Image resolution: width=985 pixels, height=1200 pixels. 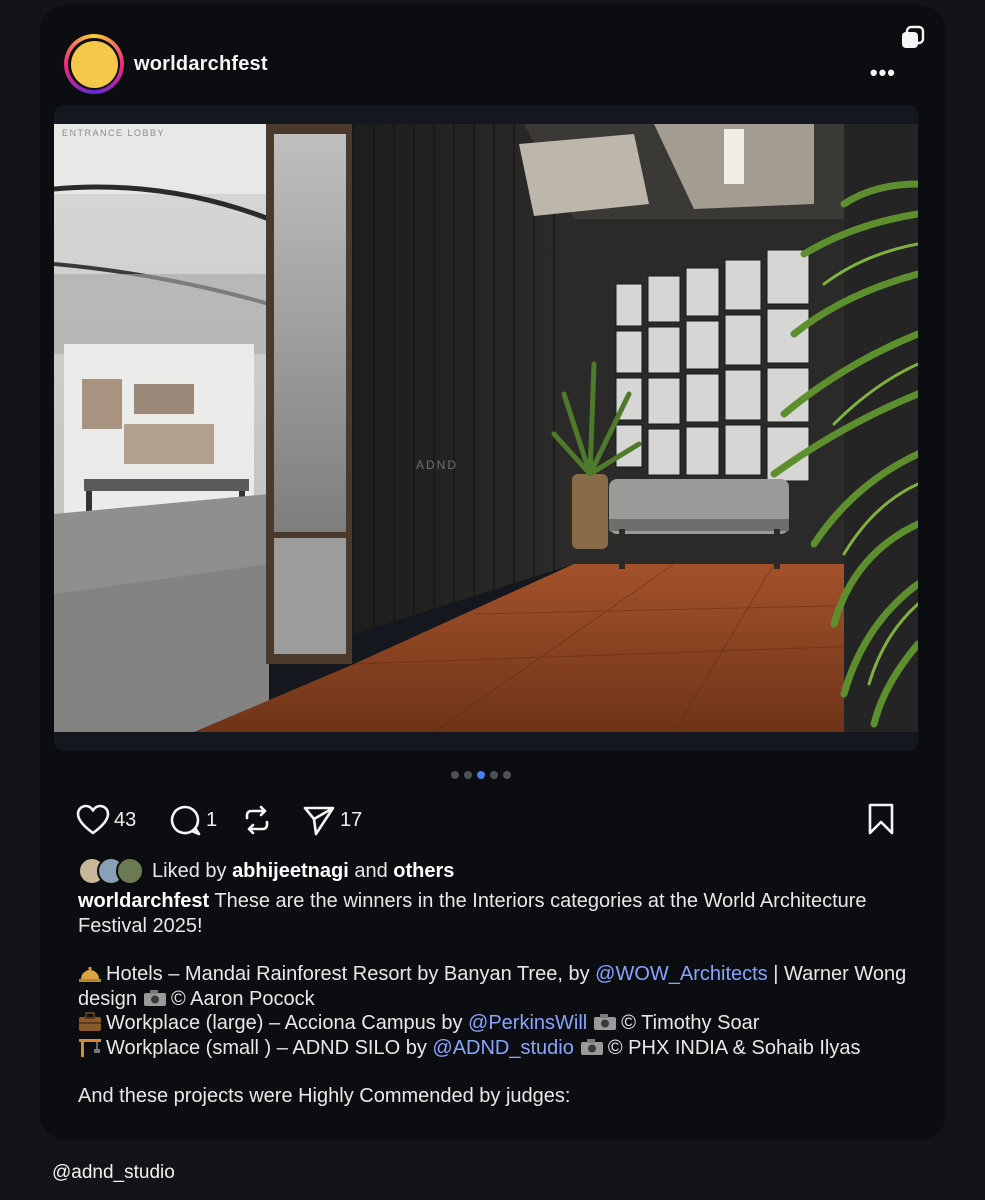 I want to click on comment-action: 1, so click(x=192, y=820).